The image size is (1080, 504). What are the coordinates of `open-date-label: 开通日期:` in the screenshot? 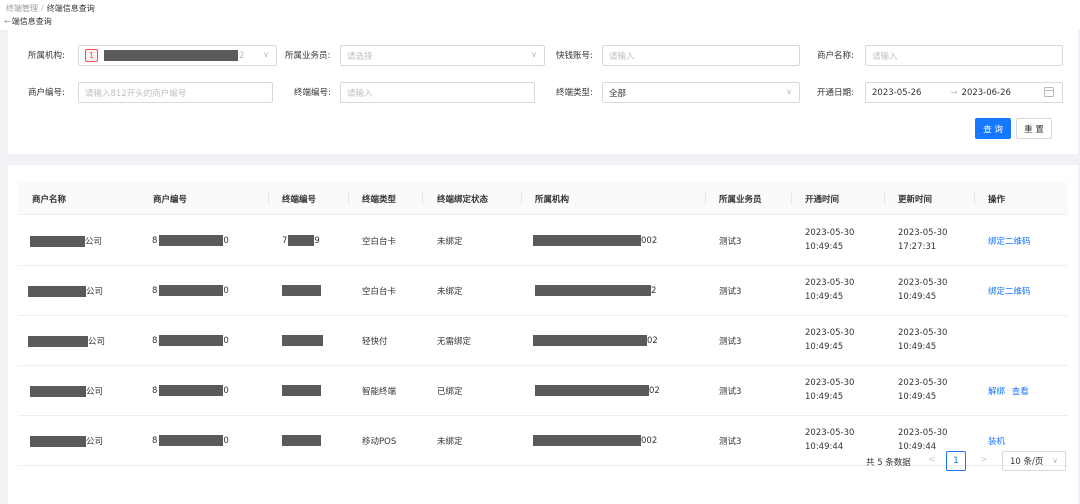 It's located at (835, 93).